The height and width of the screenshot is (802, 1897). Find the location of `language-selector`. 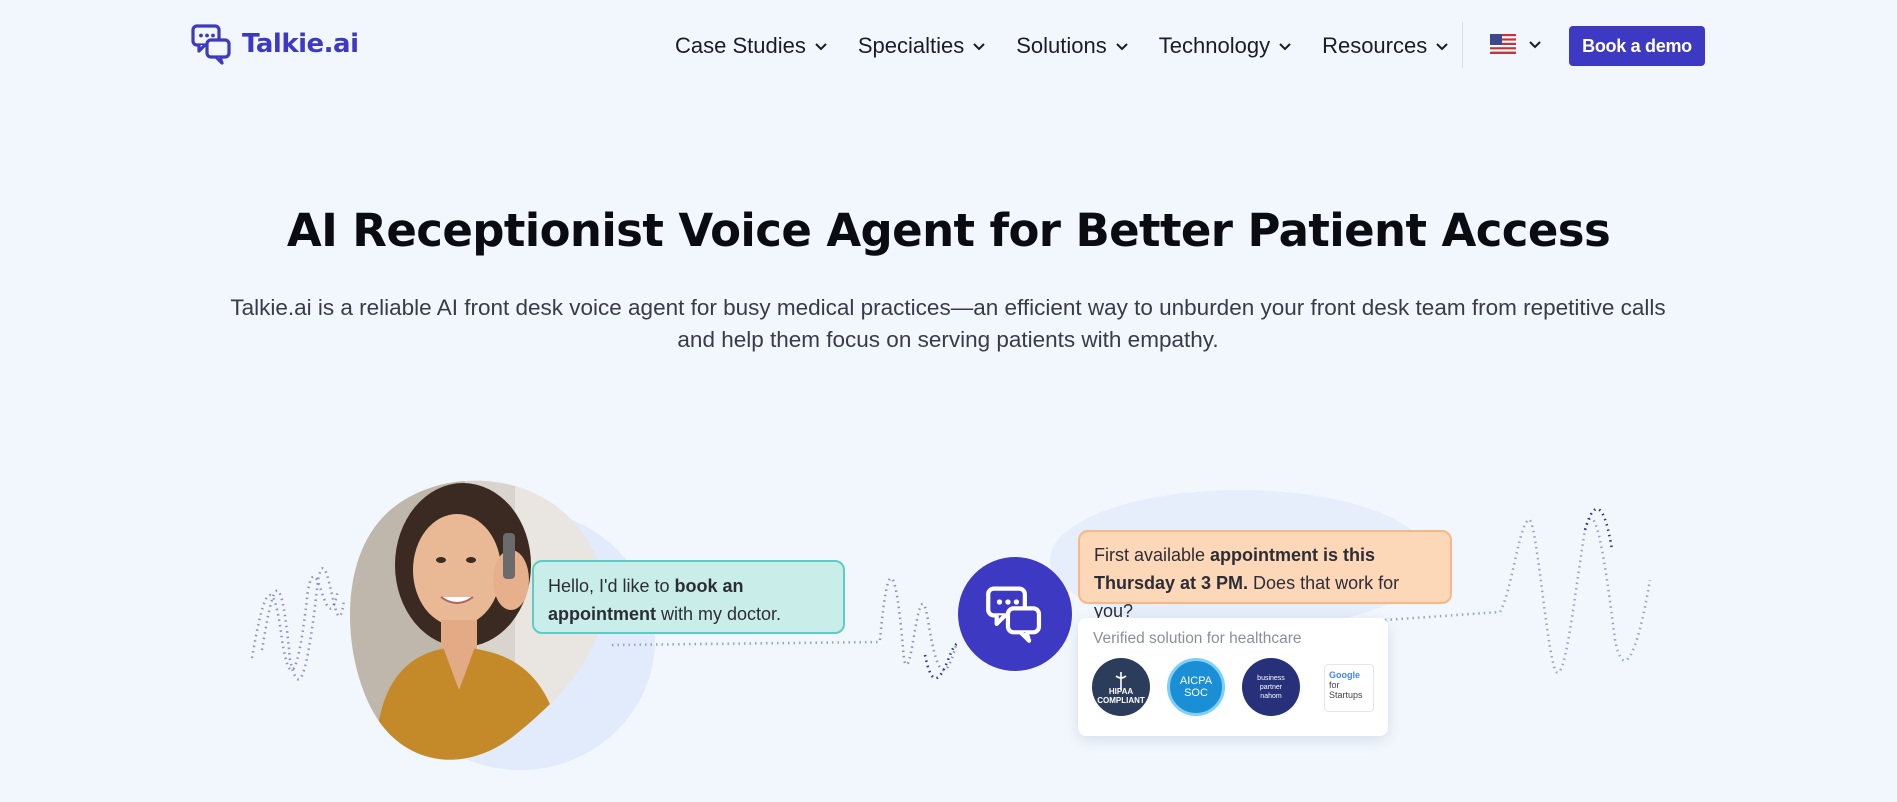

language-selector is located at coordinates (1516, 44).